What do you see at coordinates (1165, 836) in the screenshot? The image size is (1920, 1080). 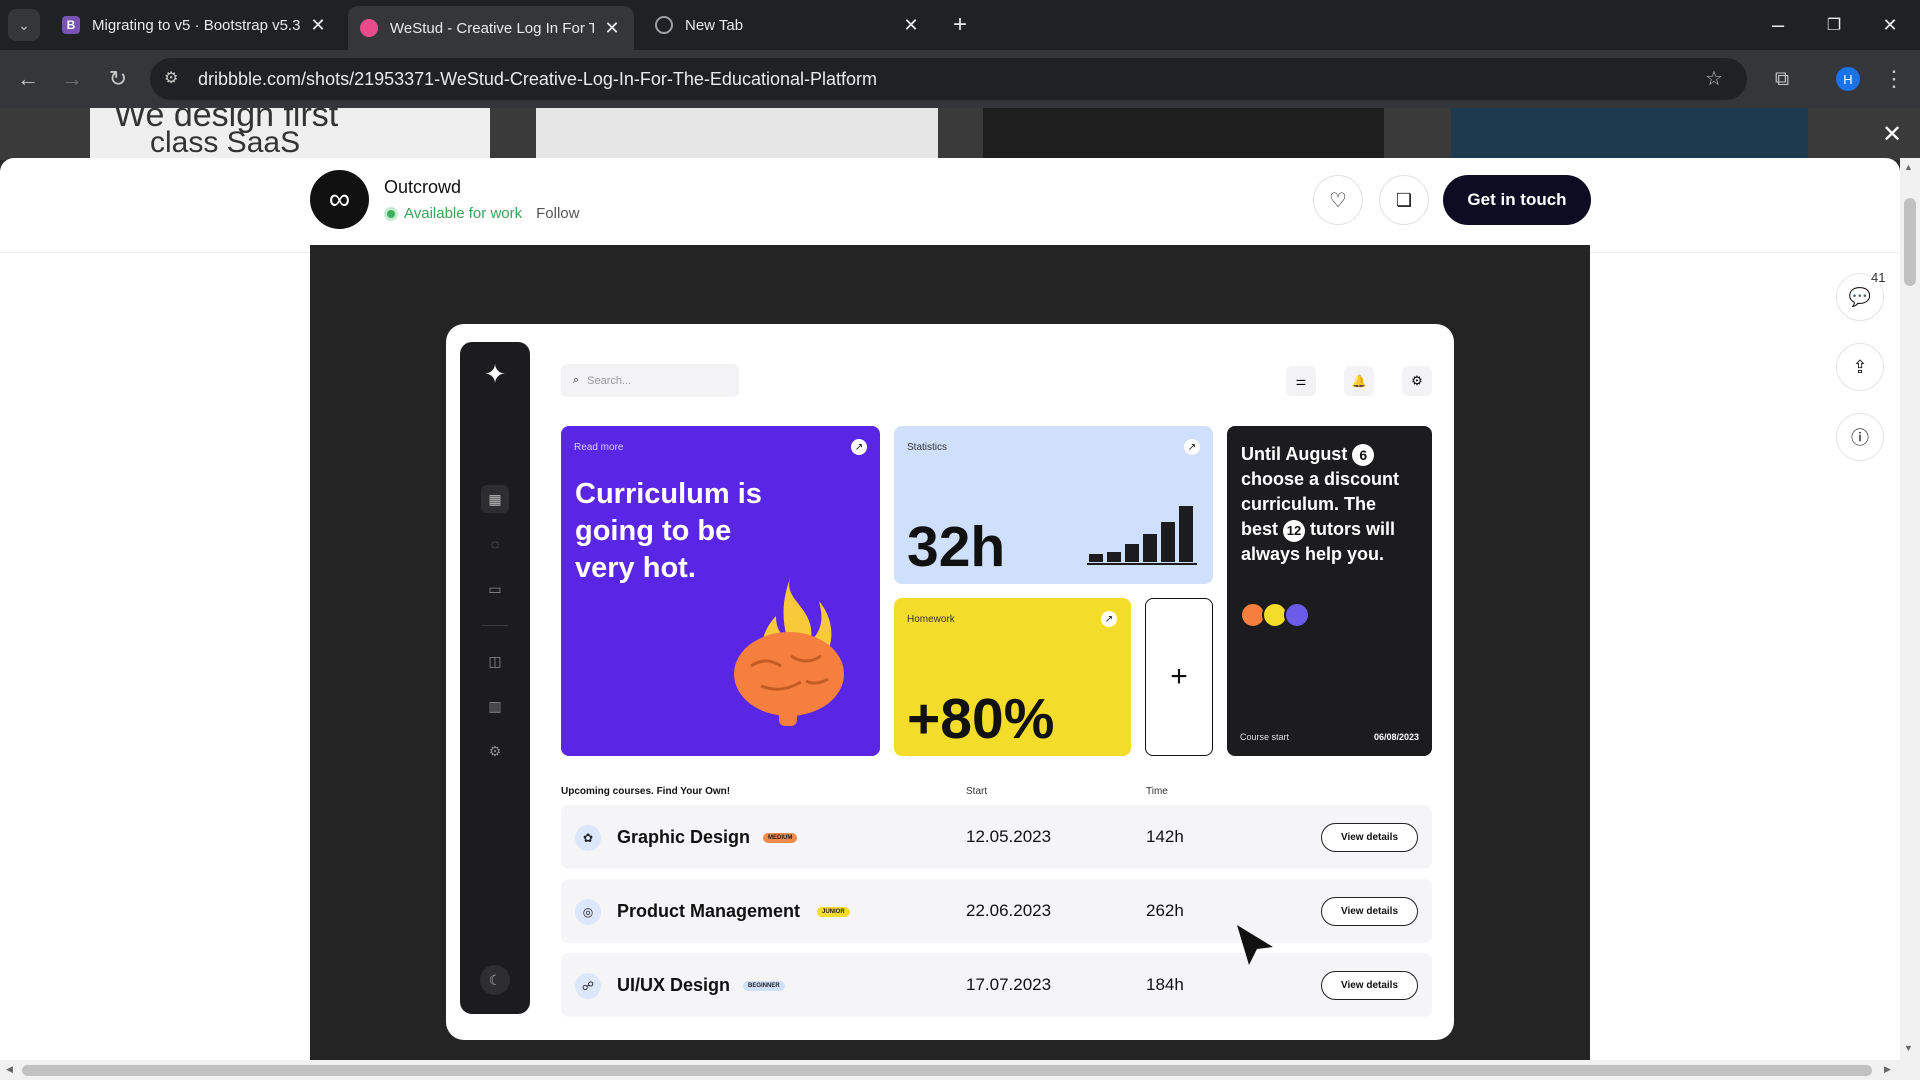 I see `course-time: 142h` at bounding box center [1165, 836].